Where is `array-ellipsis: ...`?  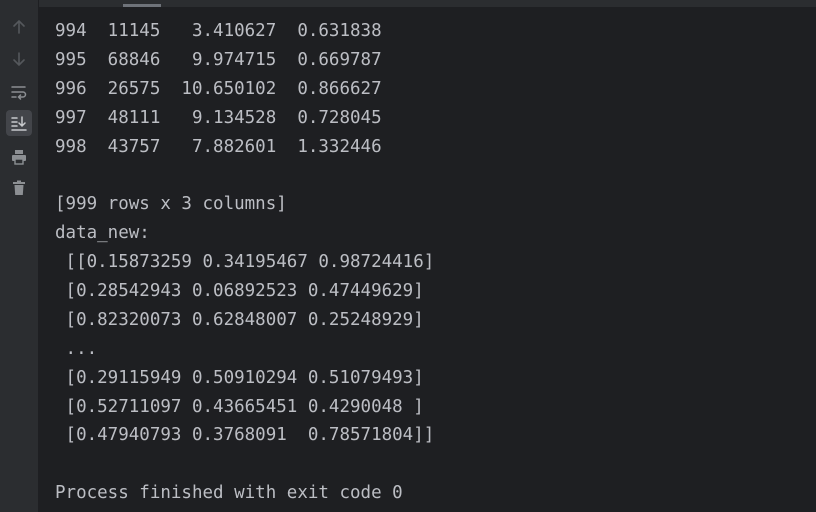
array-ellipsis: ... is located at coordinates (76, 348).